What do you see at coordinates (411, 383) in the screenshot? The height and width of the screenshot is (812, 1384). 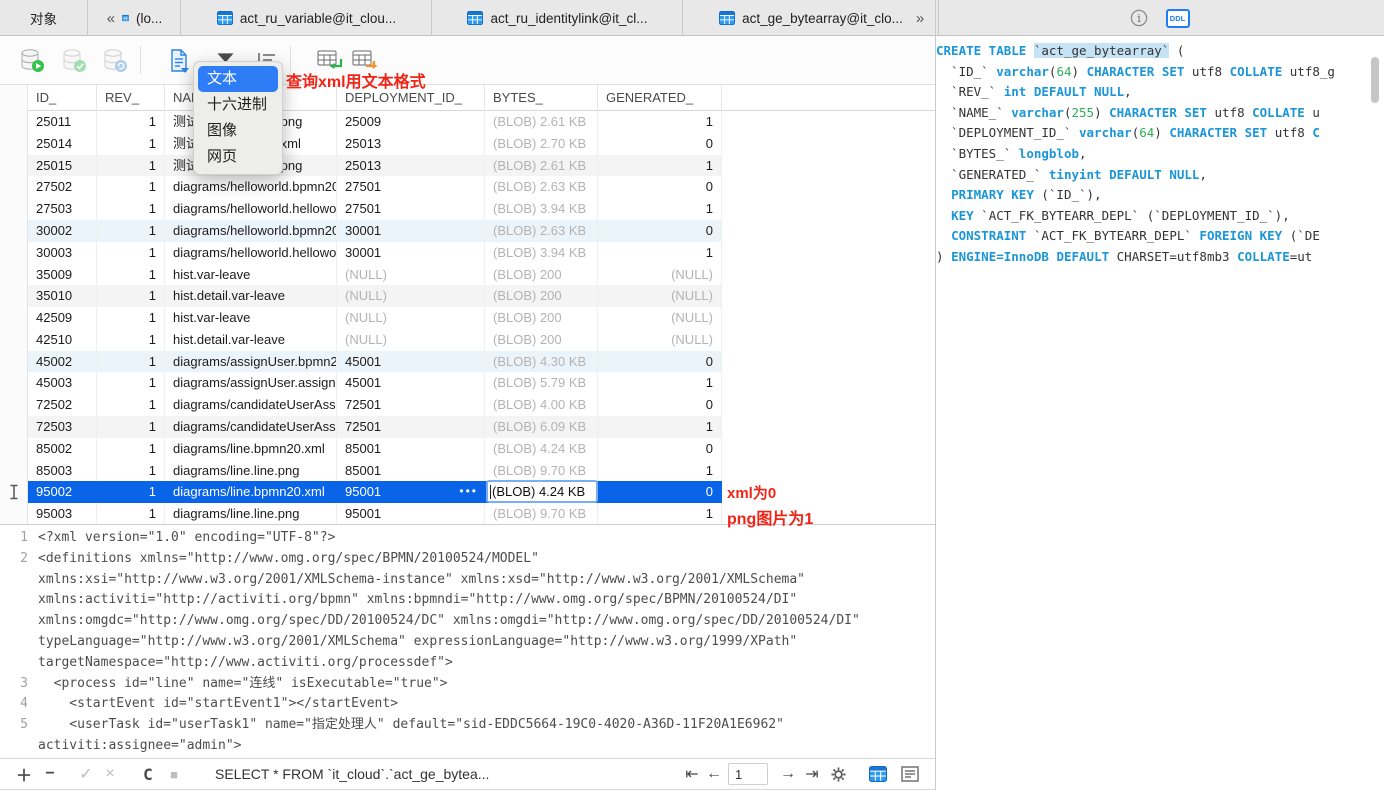 I see `cell-deployment_id: 45001` at bounding box center [411, 383].